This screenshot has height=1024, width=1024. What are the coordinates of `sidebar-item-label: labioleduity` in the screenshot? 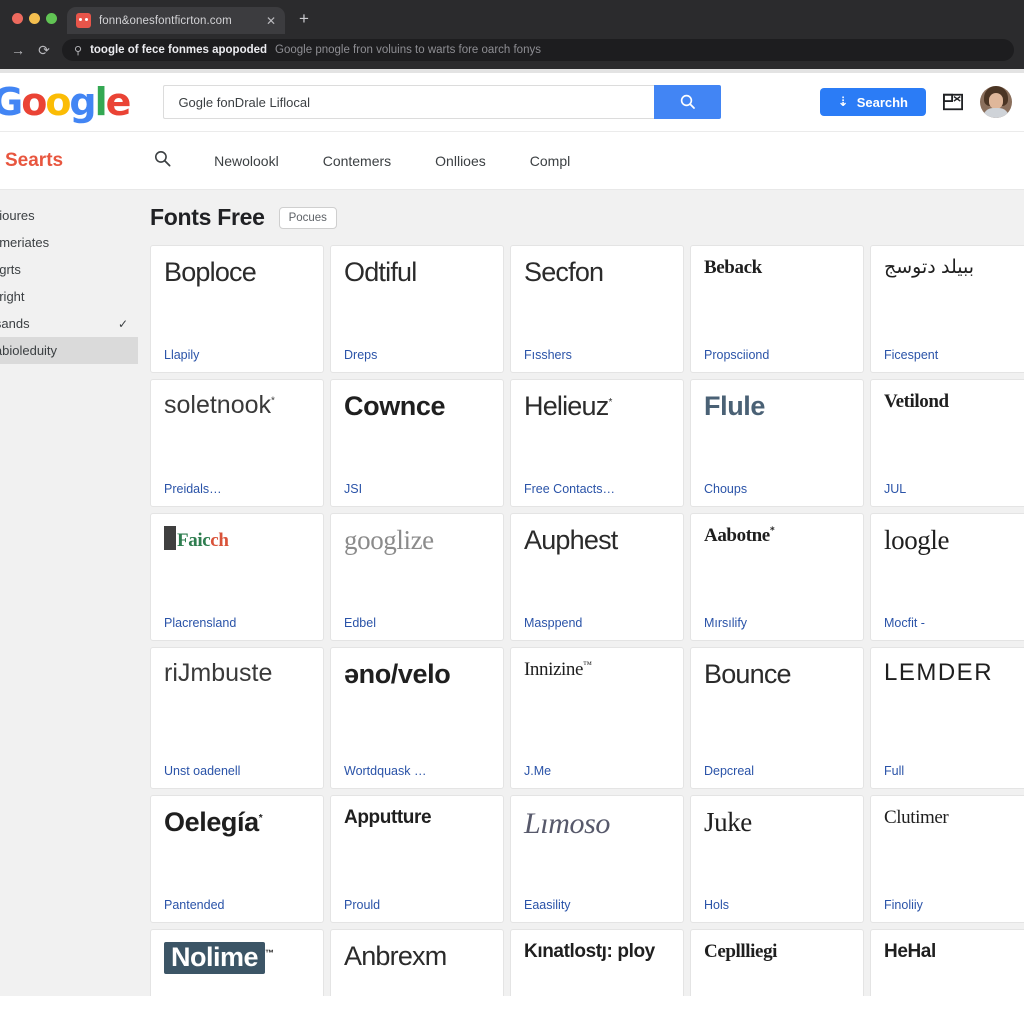 It's located at (29, 350).